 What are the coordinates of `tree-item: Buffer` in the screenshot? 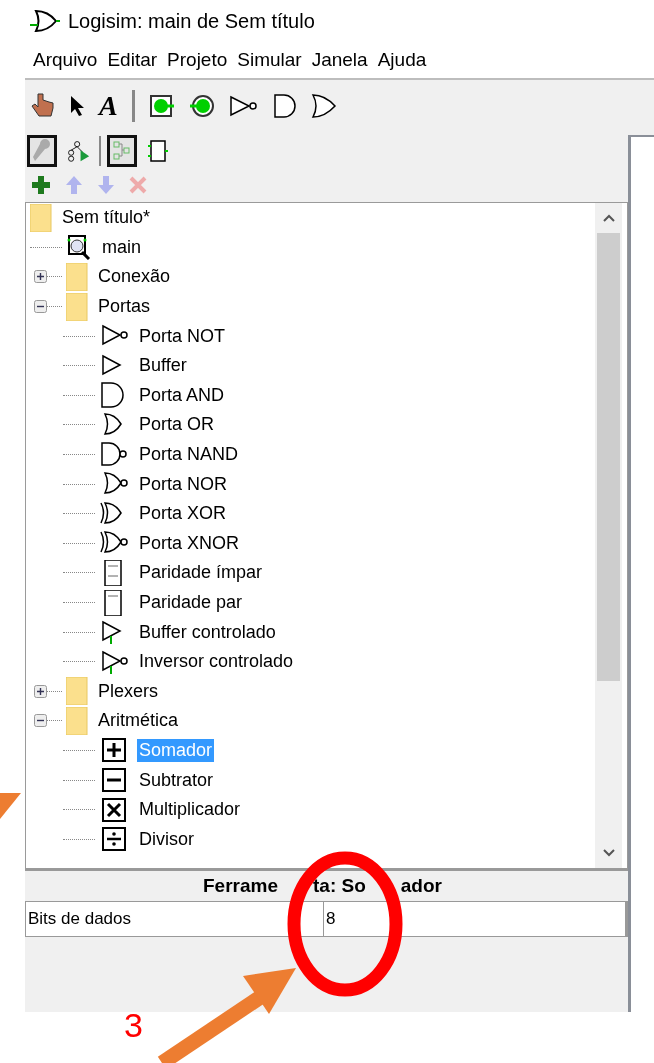 It's located at (163, 366).